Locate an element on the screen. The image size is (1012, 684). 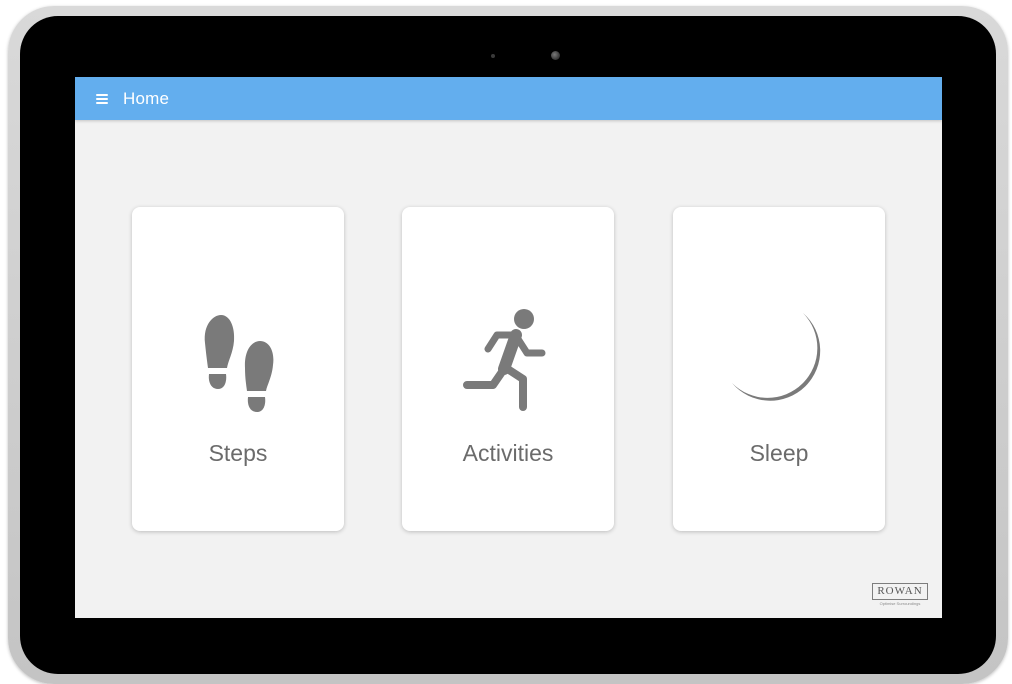
sleep-label: Sleep is located at coordinates (779, 453).